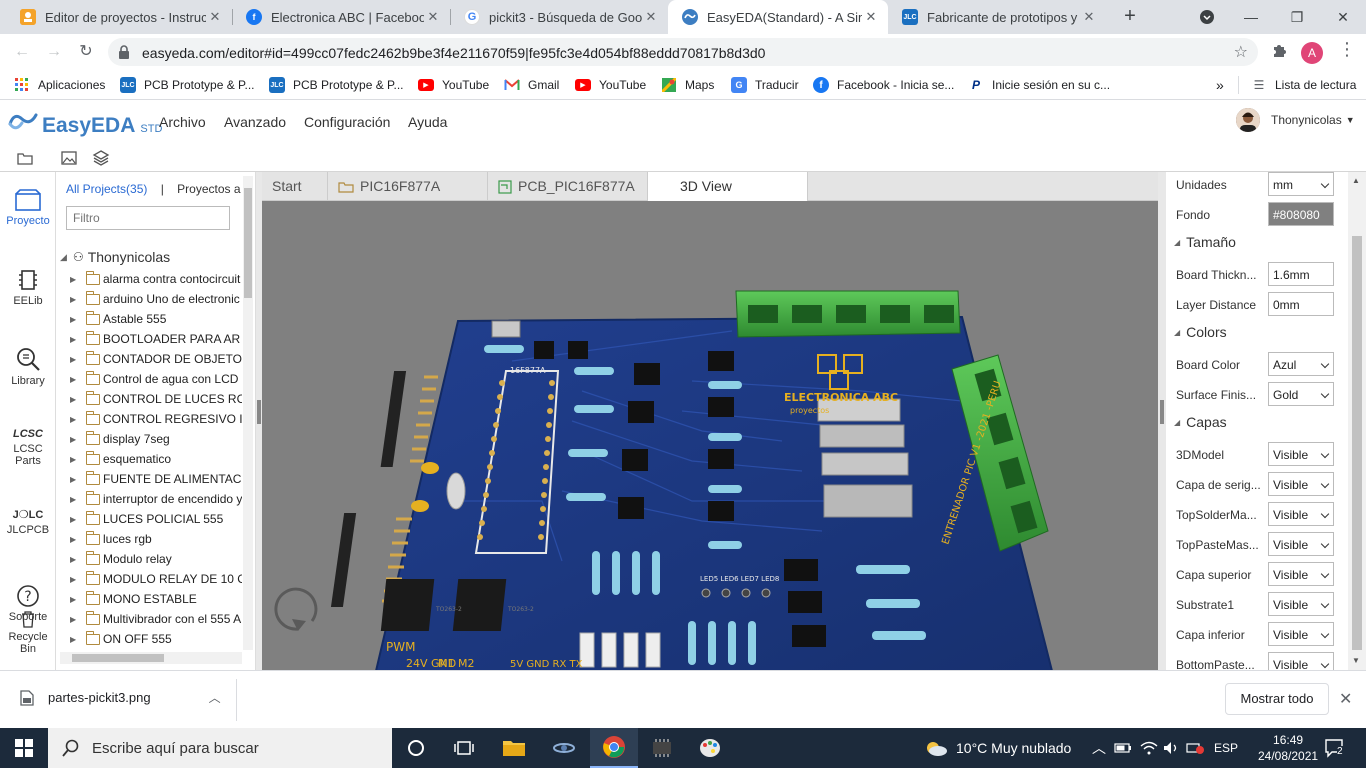  I want to click on project-tree-item: ▶ BOOTLOADER PARA AR, so click(156, 339).